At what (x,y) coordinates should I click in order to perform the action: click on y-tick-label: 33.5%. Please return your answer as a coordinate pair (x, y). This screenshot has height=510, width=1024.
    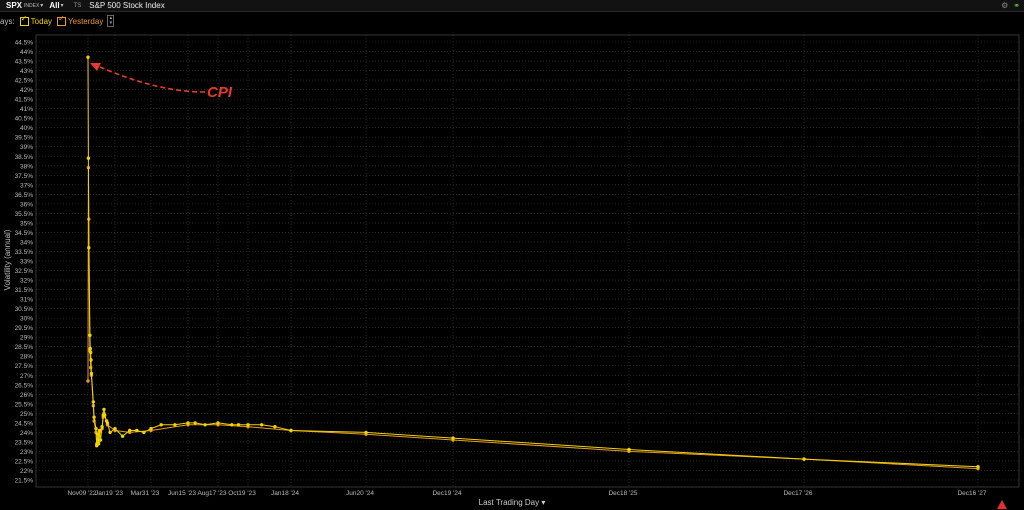
    Looking at the image, I should click on (24, 252).